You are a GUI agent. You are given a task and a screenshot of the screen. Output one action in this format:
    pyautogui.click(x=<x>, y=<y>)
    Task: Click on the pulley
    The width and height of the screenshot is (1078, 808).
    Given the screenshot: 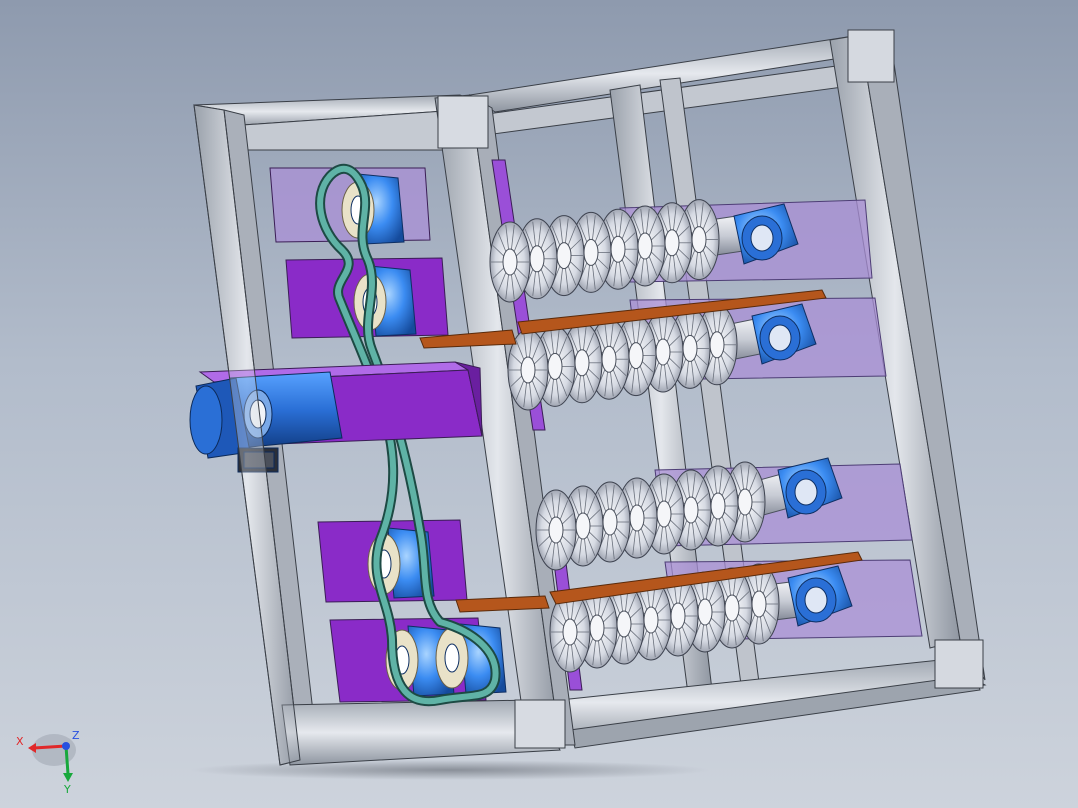 What is the action you would take?
    pyautogui.click(x=373, y=209)
    